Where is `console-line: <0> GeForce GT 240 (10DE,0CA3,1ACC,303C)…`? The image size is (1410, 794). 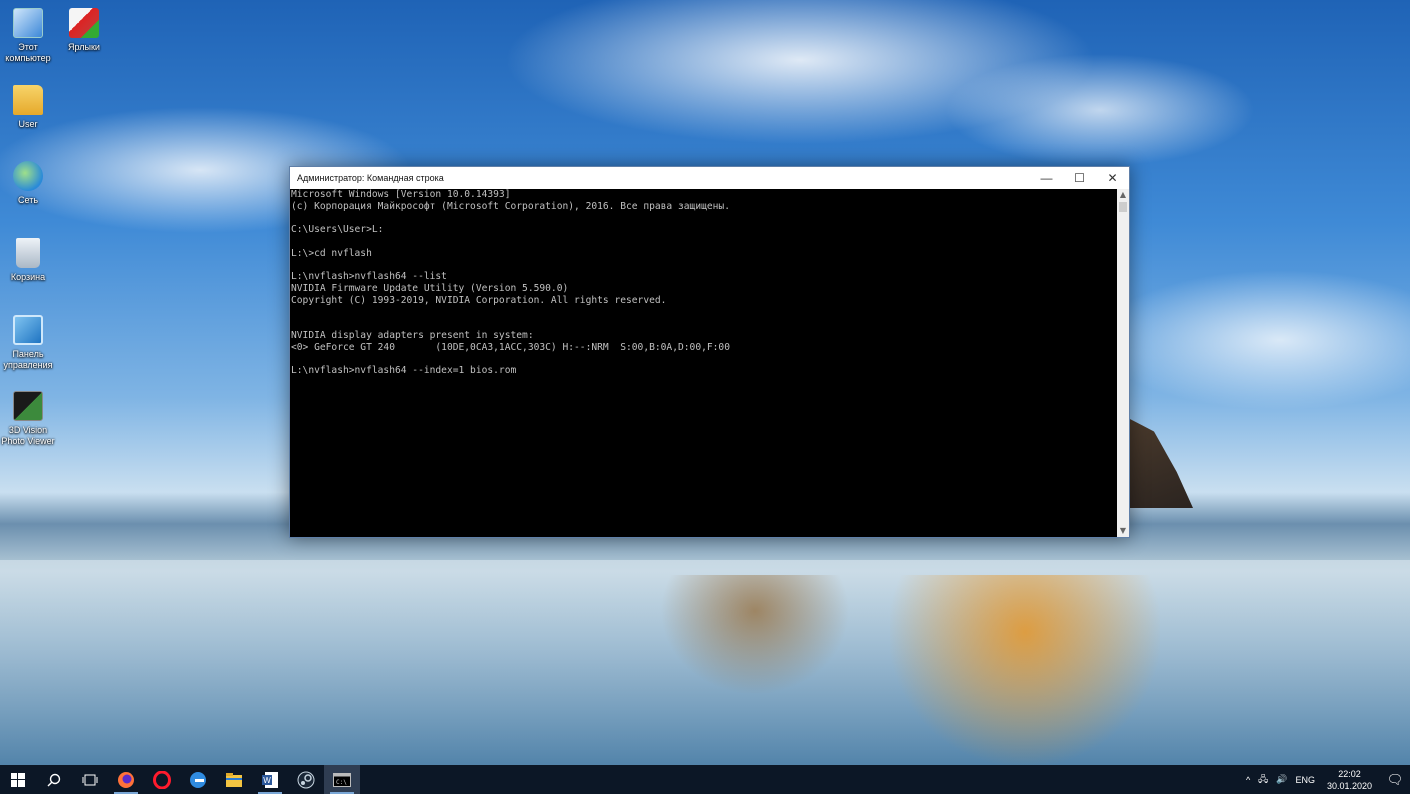
console-line: <0> GeForce GT 240 (10DE,0CA3,1ACC,303C)… is located at coordinates (510, 347).